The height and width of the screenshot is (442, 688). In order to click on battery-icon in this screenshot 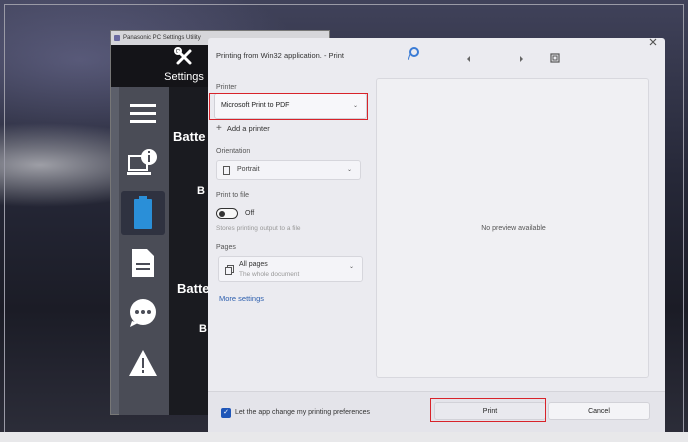, I will do `click(143, 212)`.